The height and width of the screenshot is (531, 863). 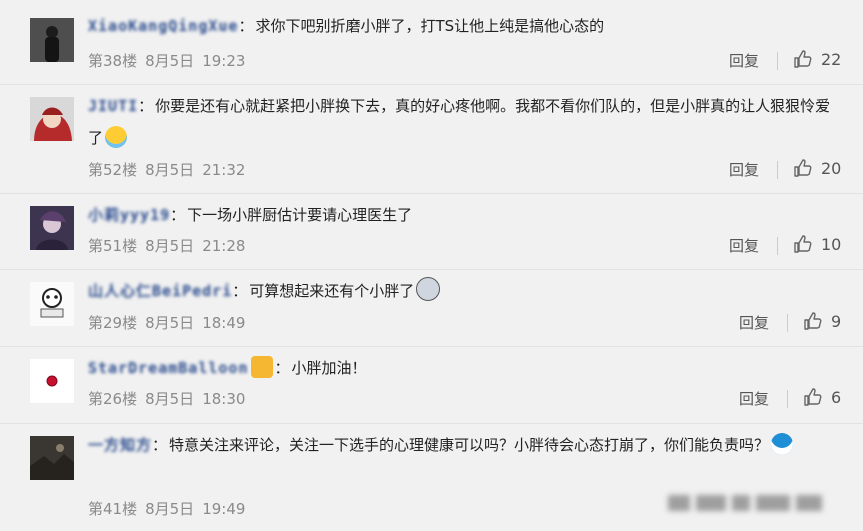 What do you see at coordinates (113, 61) in the screenshot?
I see `floor-number: 第38楼` at bounding box center [113, 61].